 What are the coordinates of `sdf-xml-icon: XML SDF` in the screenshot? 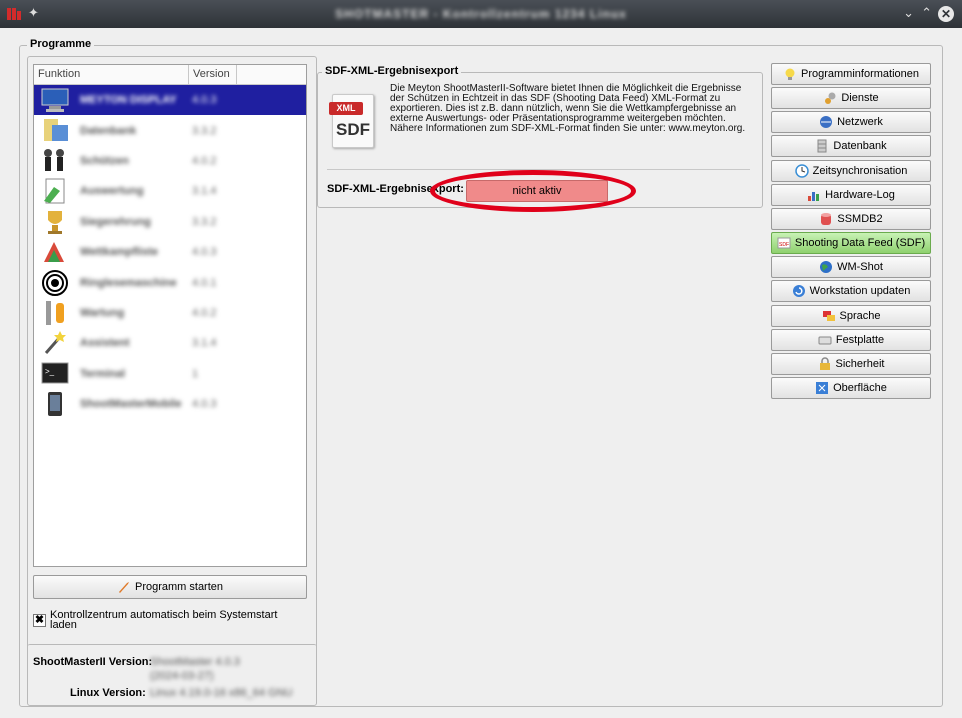 It's located at (352, 121).